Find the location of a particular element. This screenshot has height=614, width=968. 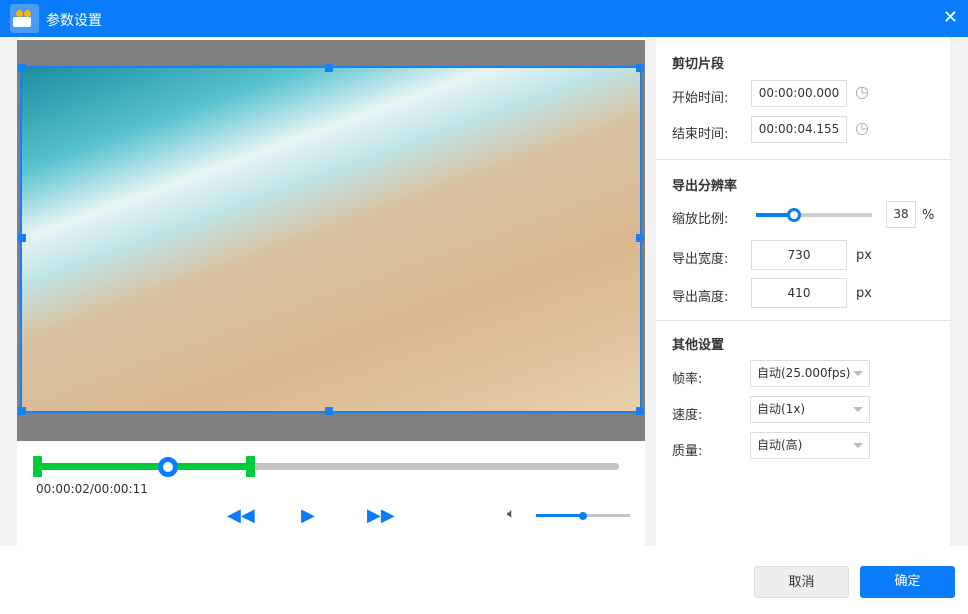

resolution-heading: 导出分辨率 is located at coordinates (705, 186).